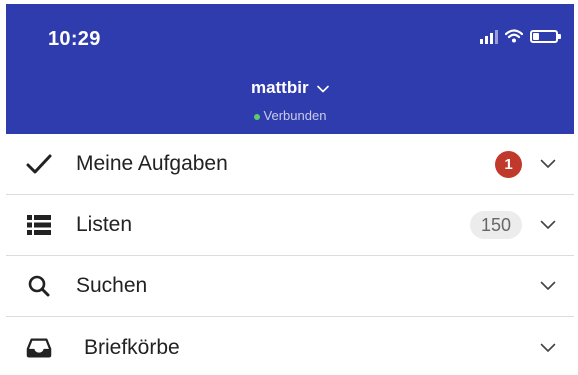 The width and height of the screenshot is (578, 375). What do you see at coordinates (489, 36) in the screenshot?
I see `cellular-signal-icon` at bounding box center [489, 36].